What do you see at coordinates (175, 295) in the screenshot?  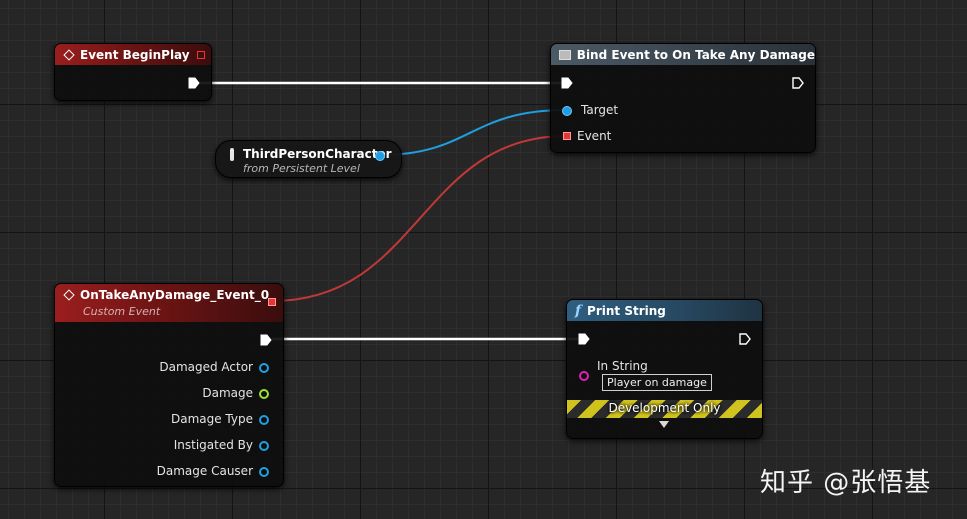 I see `custom-event-title: OnTakeAnyDamage_Event_0` at bounding box center [175, 295].